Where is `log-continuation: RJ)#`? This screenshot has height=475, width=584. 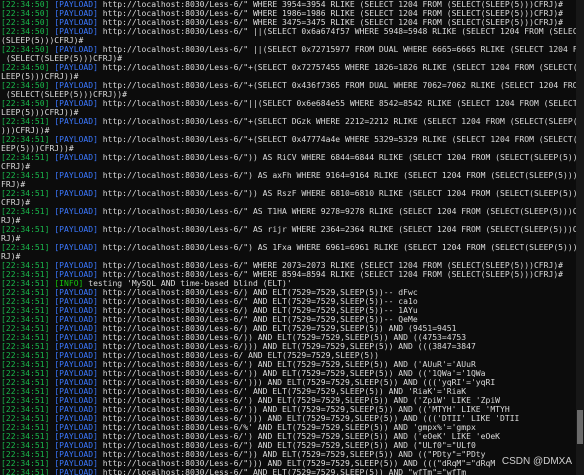 log-continuation: RJ)# is located at coordinates (11, 256).